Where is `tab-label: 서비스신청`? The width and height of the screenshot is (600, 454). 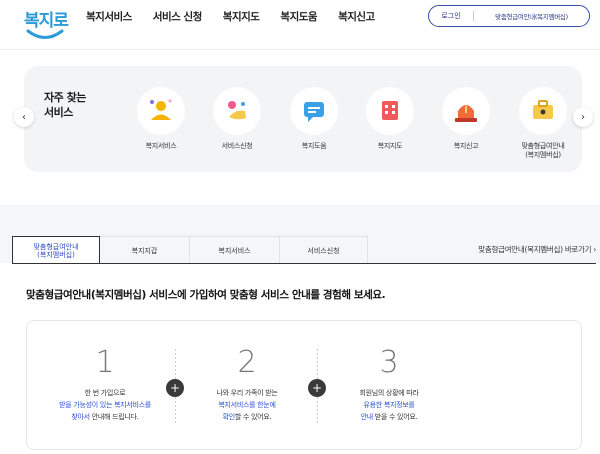
tab-label: 서비스신청 is located at coordinates (323, 250).